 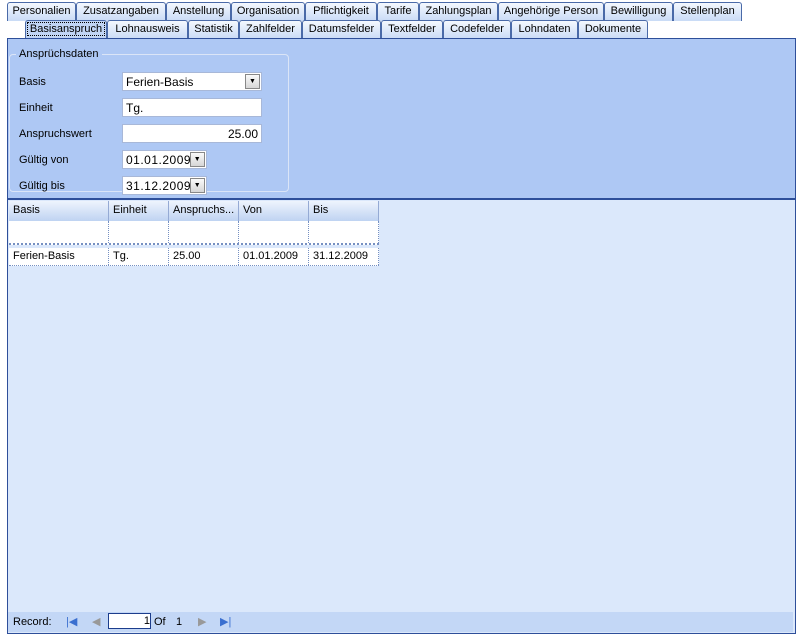 What do you see at coordinates (213, 29) in the screenshot?
I see `tab-statistik: Statistik` at bounding box center [213, 29].